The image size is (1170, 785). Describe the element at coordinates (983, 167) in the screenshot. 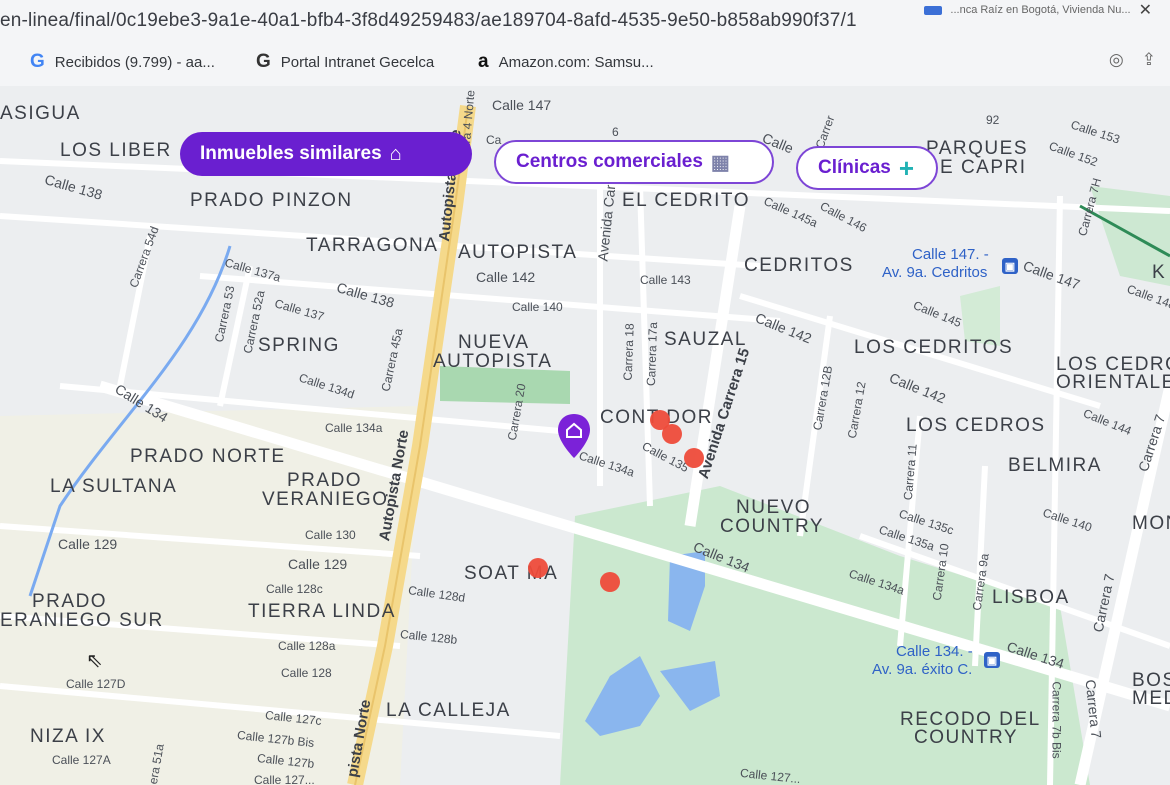

I see `neighborhood-label: E CAPRI` at that location.